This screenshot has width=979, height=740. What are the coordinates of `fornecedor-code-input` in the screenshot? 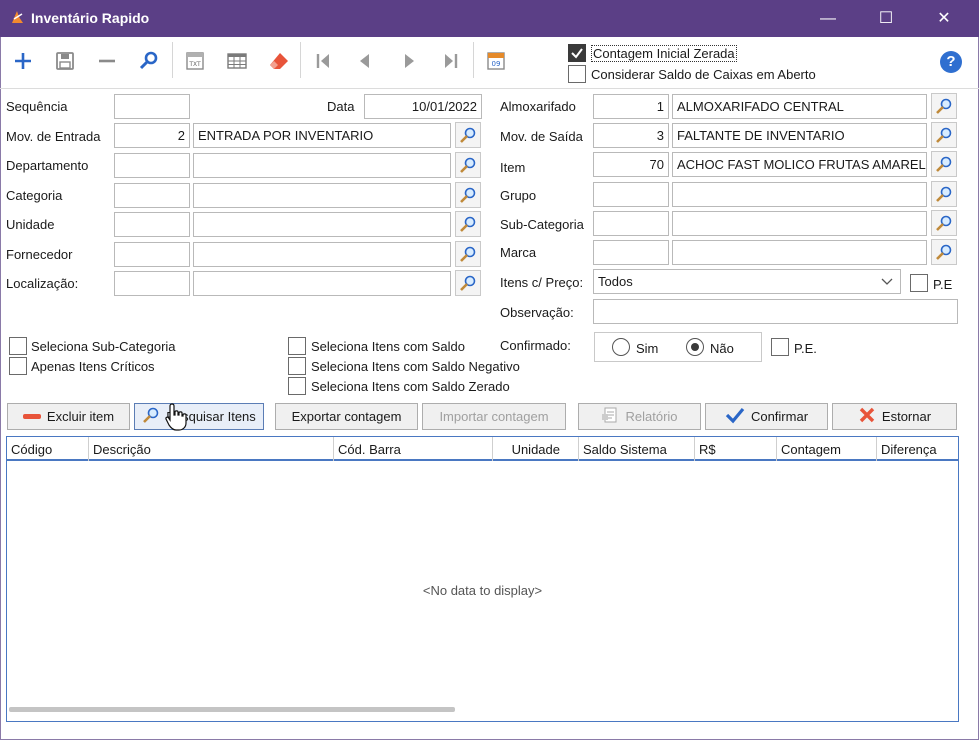 It's located at (152, 254).